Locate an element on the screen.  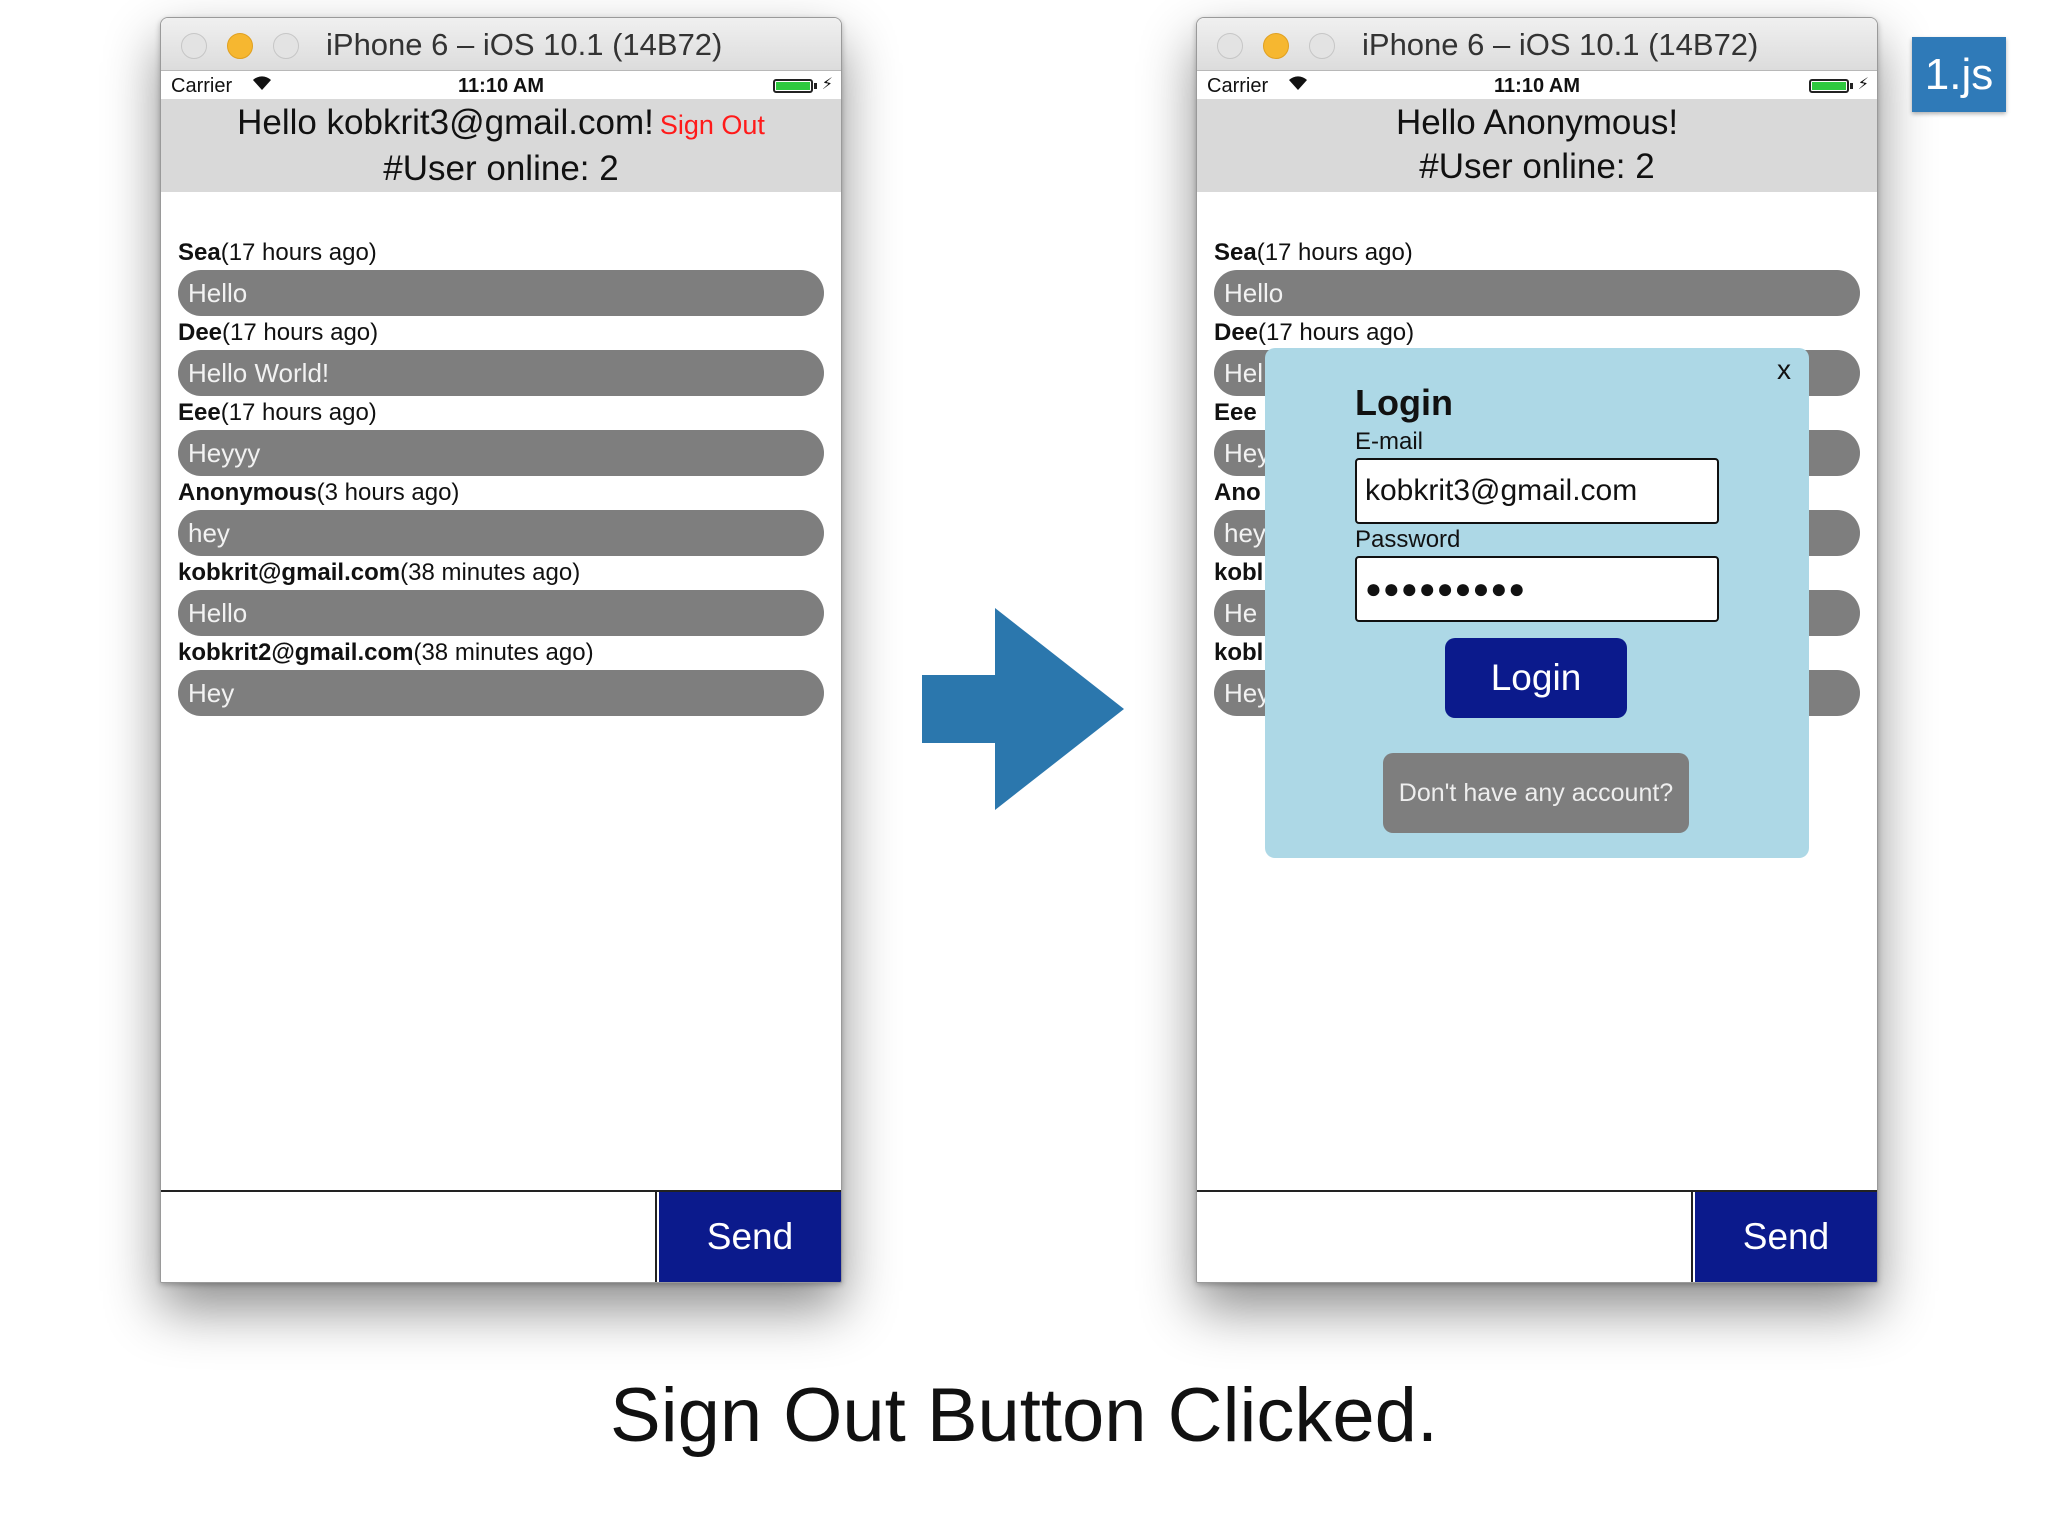
message-bubble: Hey is located at coordinates (501, 693).